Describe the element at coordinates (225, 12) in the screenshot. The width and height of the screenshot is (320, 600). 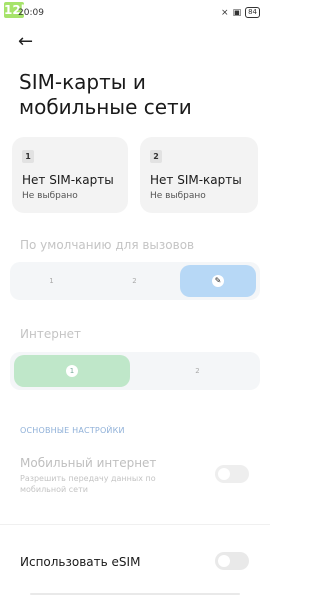
I see `signal-muted-icon: ⨯` at that location.